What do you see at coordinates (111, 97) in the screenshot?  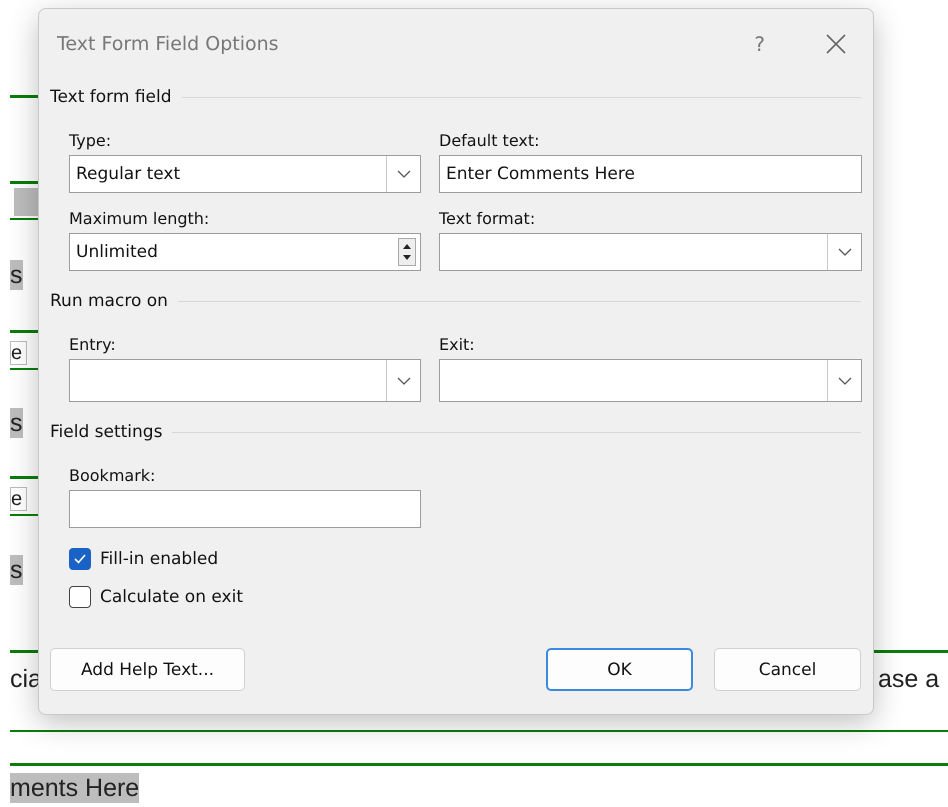 I see `section-heading: Text form field` at bounding box center [111, 97].